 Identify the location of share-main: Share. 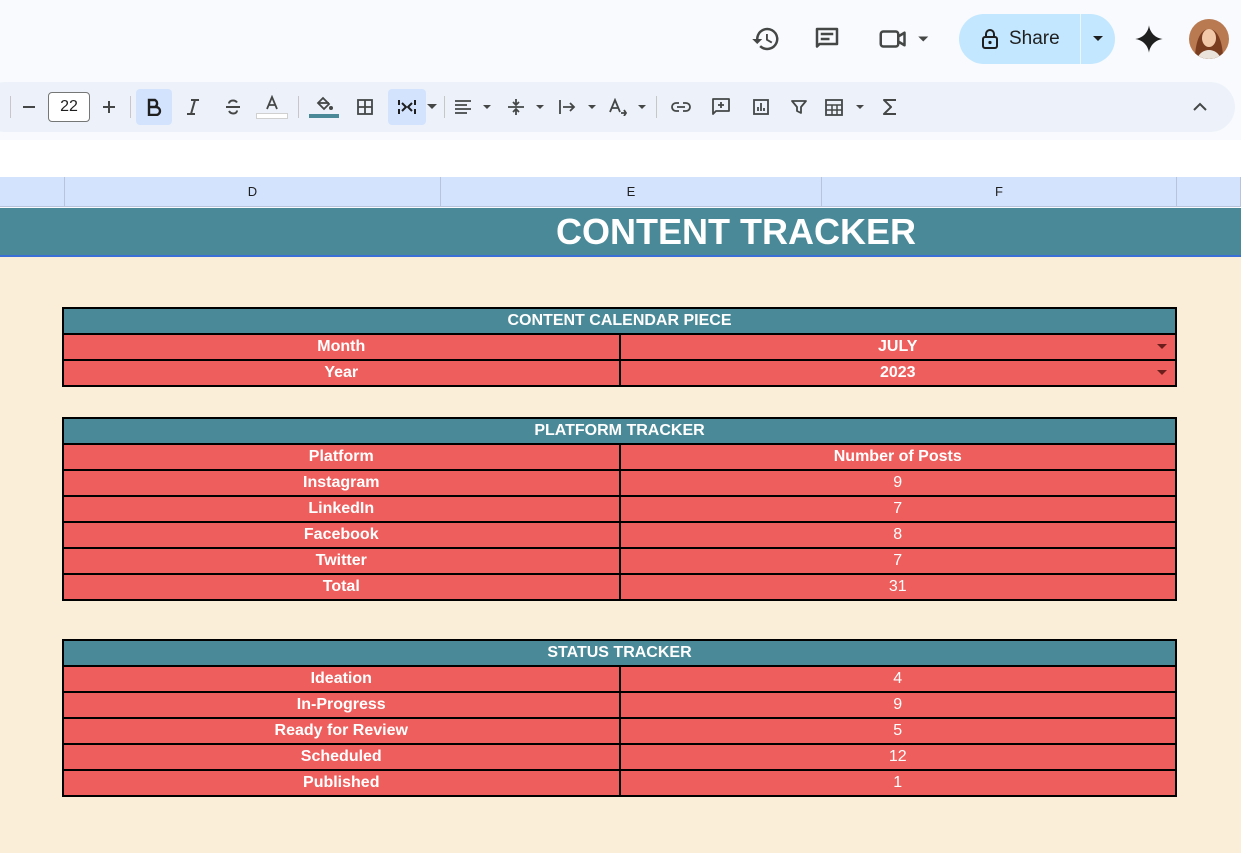
(1009, 39).